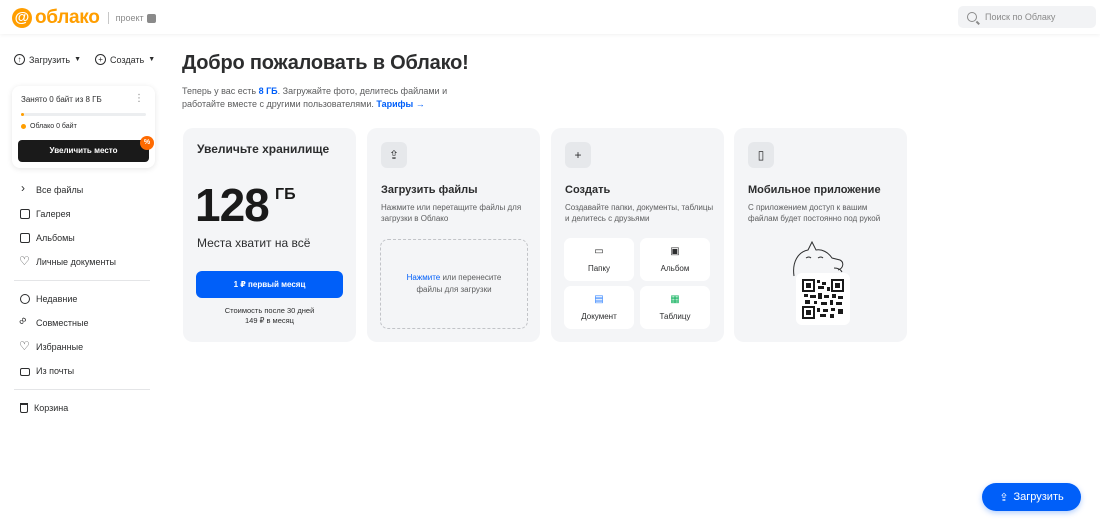 The height and width of the screenshot is (524, 1100). Describe the element at coordinates (285, 194) in the screenshot. I see `storage-size-unit: ГБ` at that location.